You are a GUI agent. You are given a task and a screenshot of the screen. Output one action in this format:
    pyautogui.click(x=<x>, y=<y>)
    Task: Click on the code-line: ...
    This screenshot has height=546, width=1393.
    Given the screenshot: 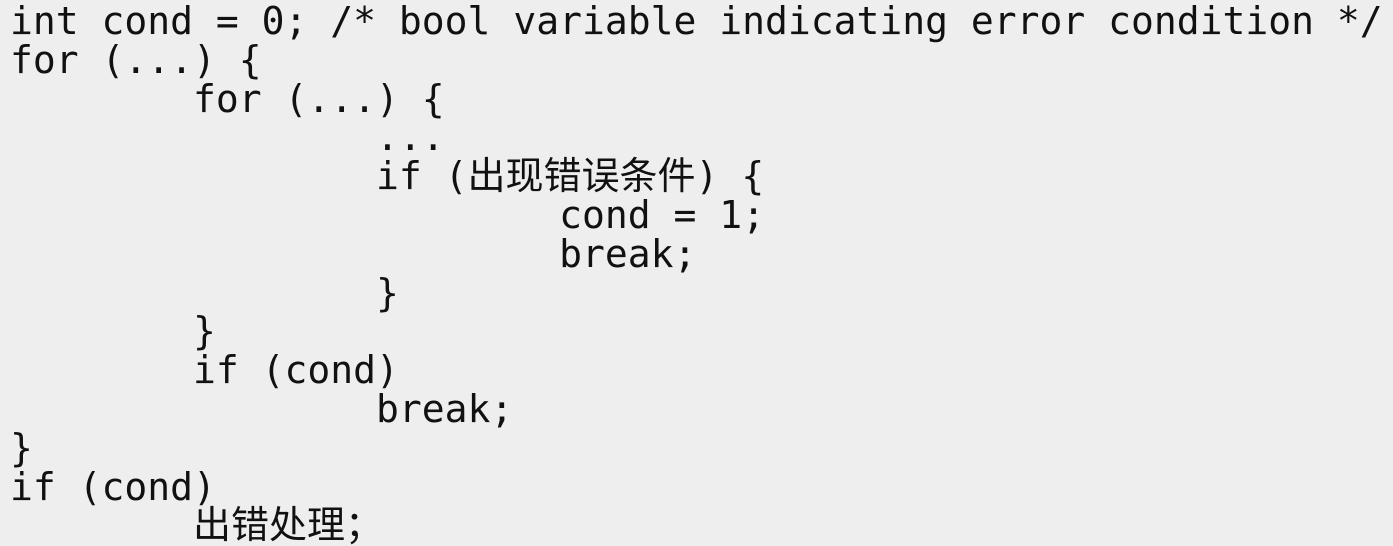 What is the action you would take?
    pyautogui.click(x=227, y=137)
    